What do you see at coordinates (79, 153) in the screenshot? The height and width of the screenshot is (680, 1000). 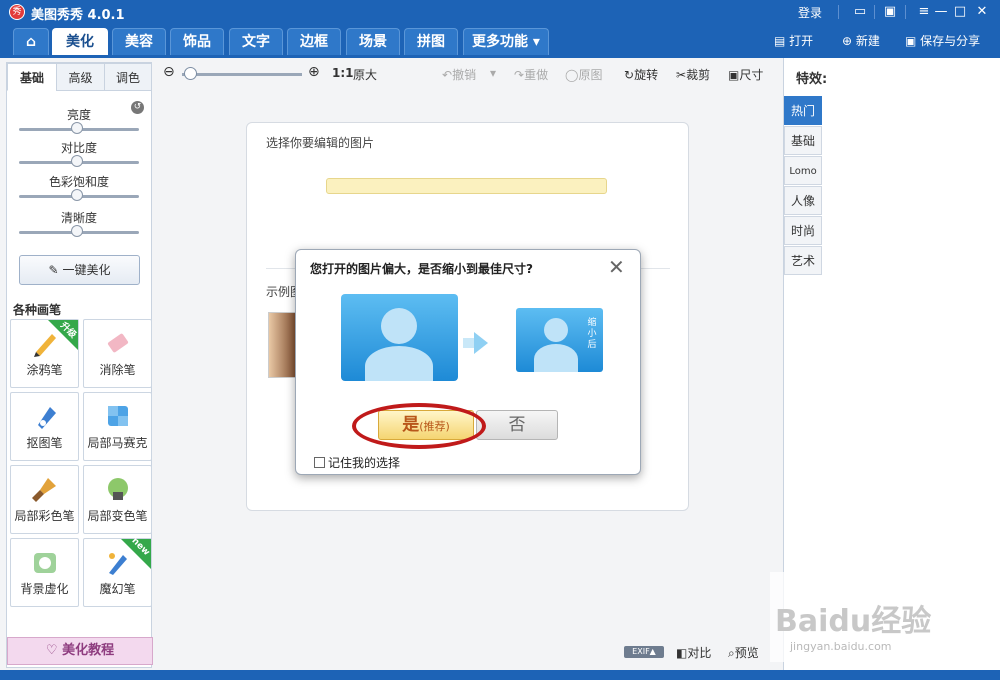 I see `contrast-slider: 对比度` at bounding box center [79, 153].